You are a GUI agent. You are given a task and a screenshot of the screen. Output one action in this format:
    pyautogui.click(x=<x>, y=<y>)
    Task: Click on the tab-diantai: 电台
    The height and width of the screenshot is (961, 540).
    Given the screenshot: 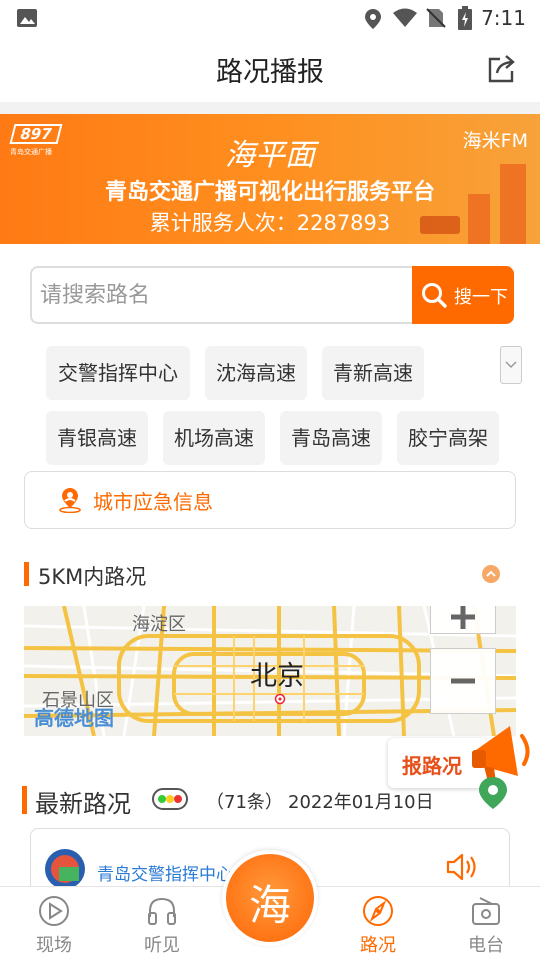 What is the action you would take?
    pyautogui.click(x=486, y=924)
    